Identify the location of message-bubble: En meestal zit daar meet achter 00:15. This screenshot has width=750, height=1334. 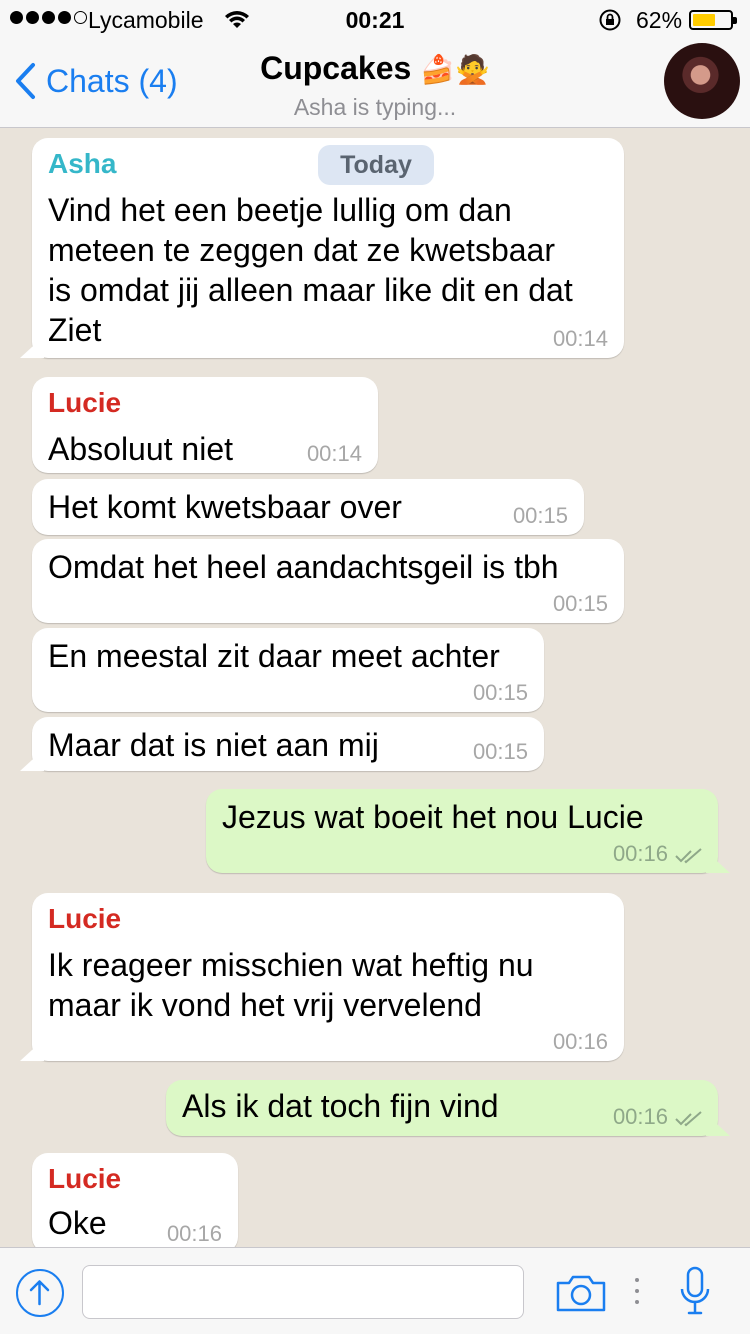
(288, 670).